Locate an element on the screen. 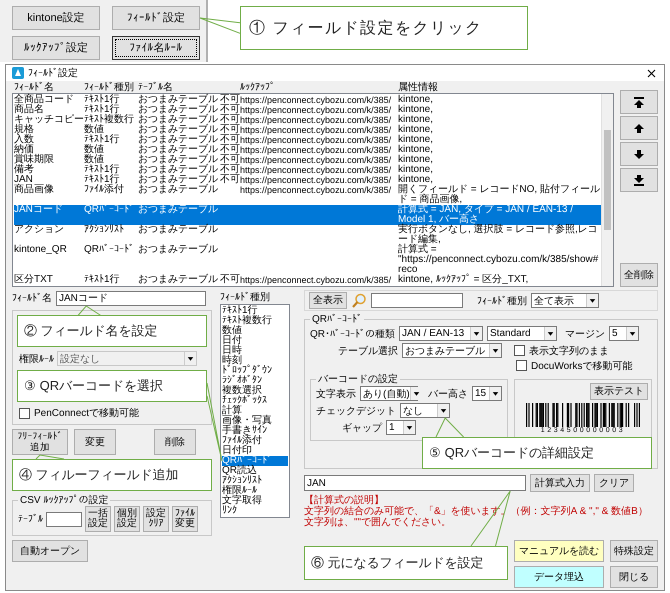 The image size is (670, 593). list-item: ﾗｼﾞｵﾎﾞﾀﾝ is located at coordinates (255, 381).